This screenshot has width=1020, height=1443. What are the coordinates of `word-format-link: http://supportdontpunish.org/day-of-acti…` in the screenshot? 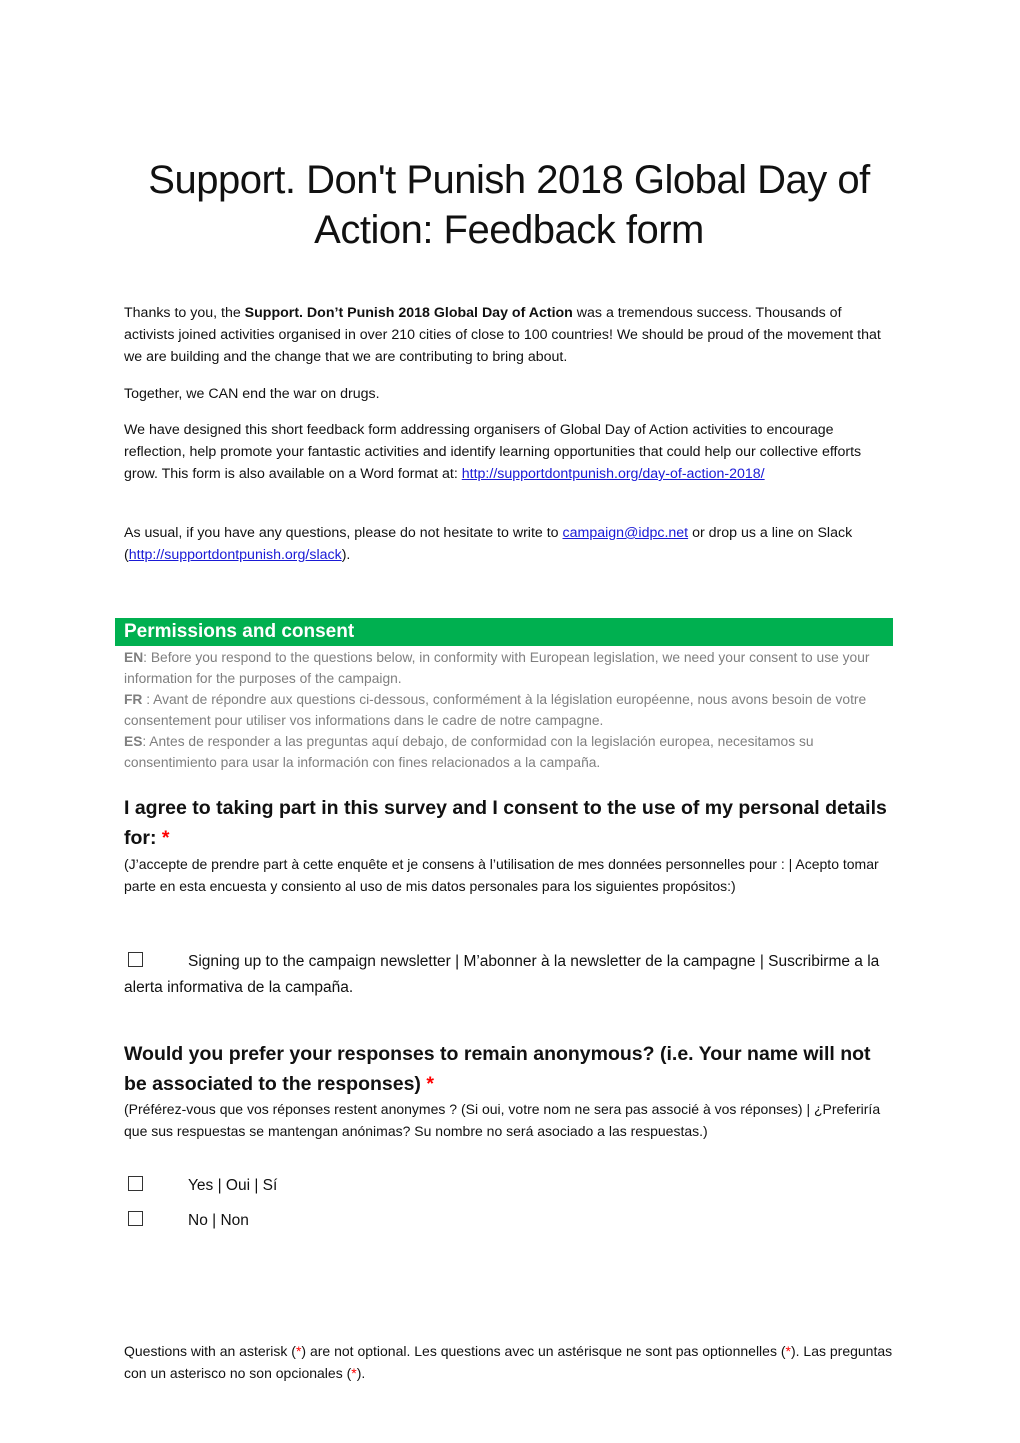 It's located at (613, 474).